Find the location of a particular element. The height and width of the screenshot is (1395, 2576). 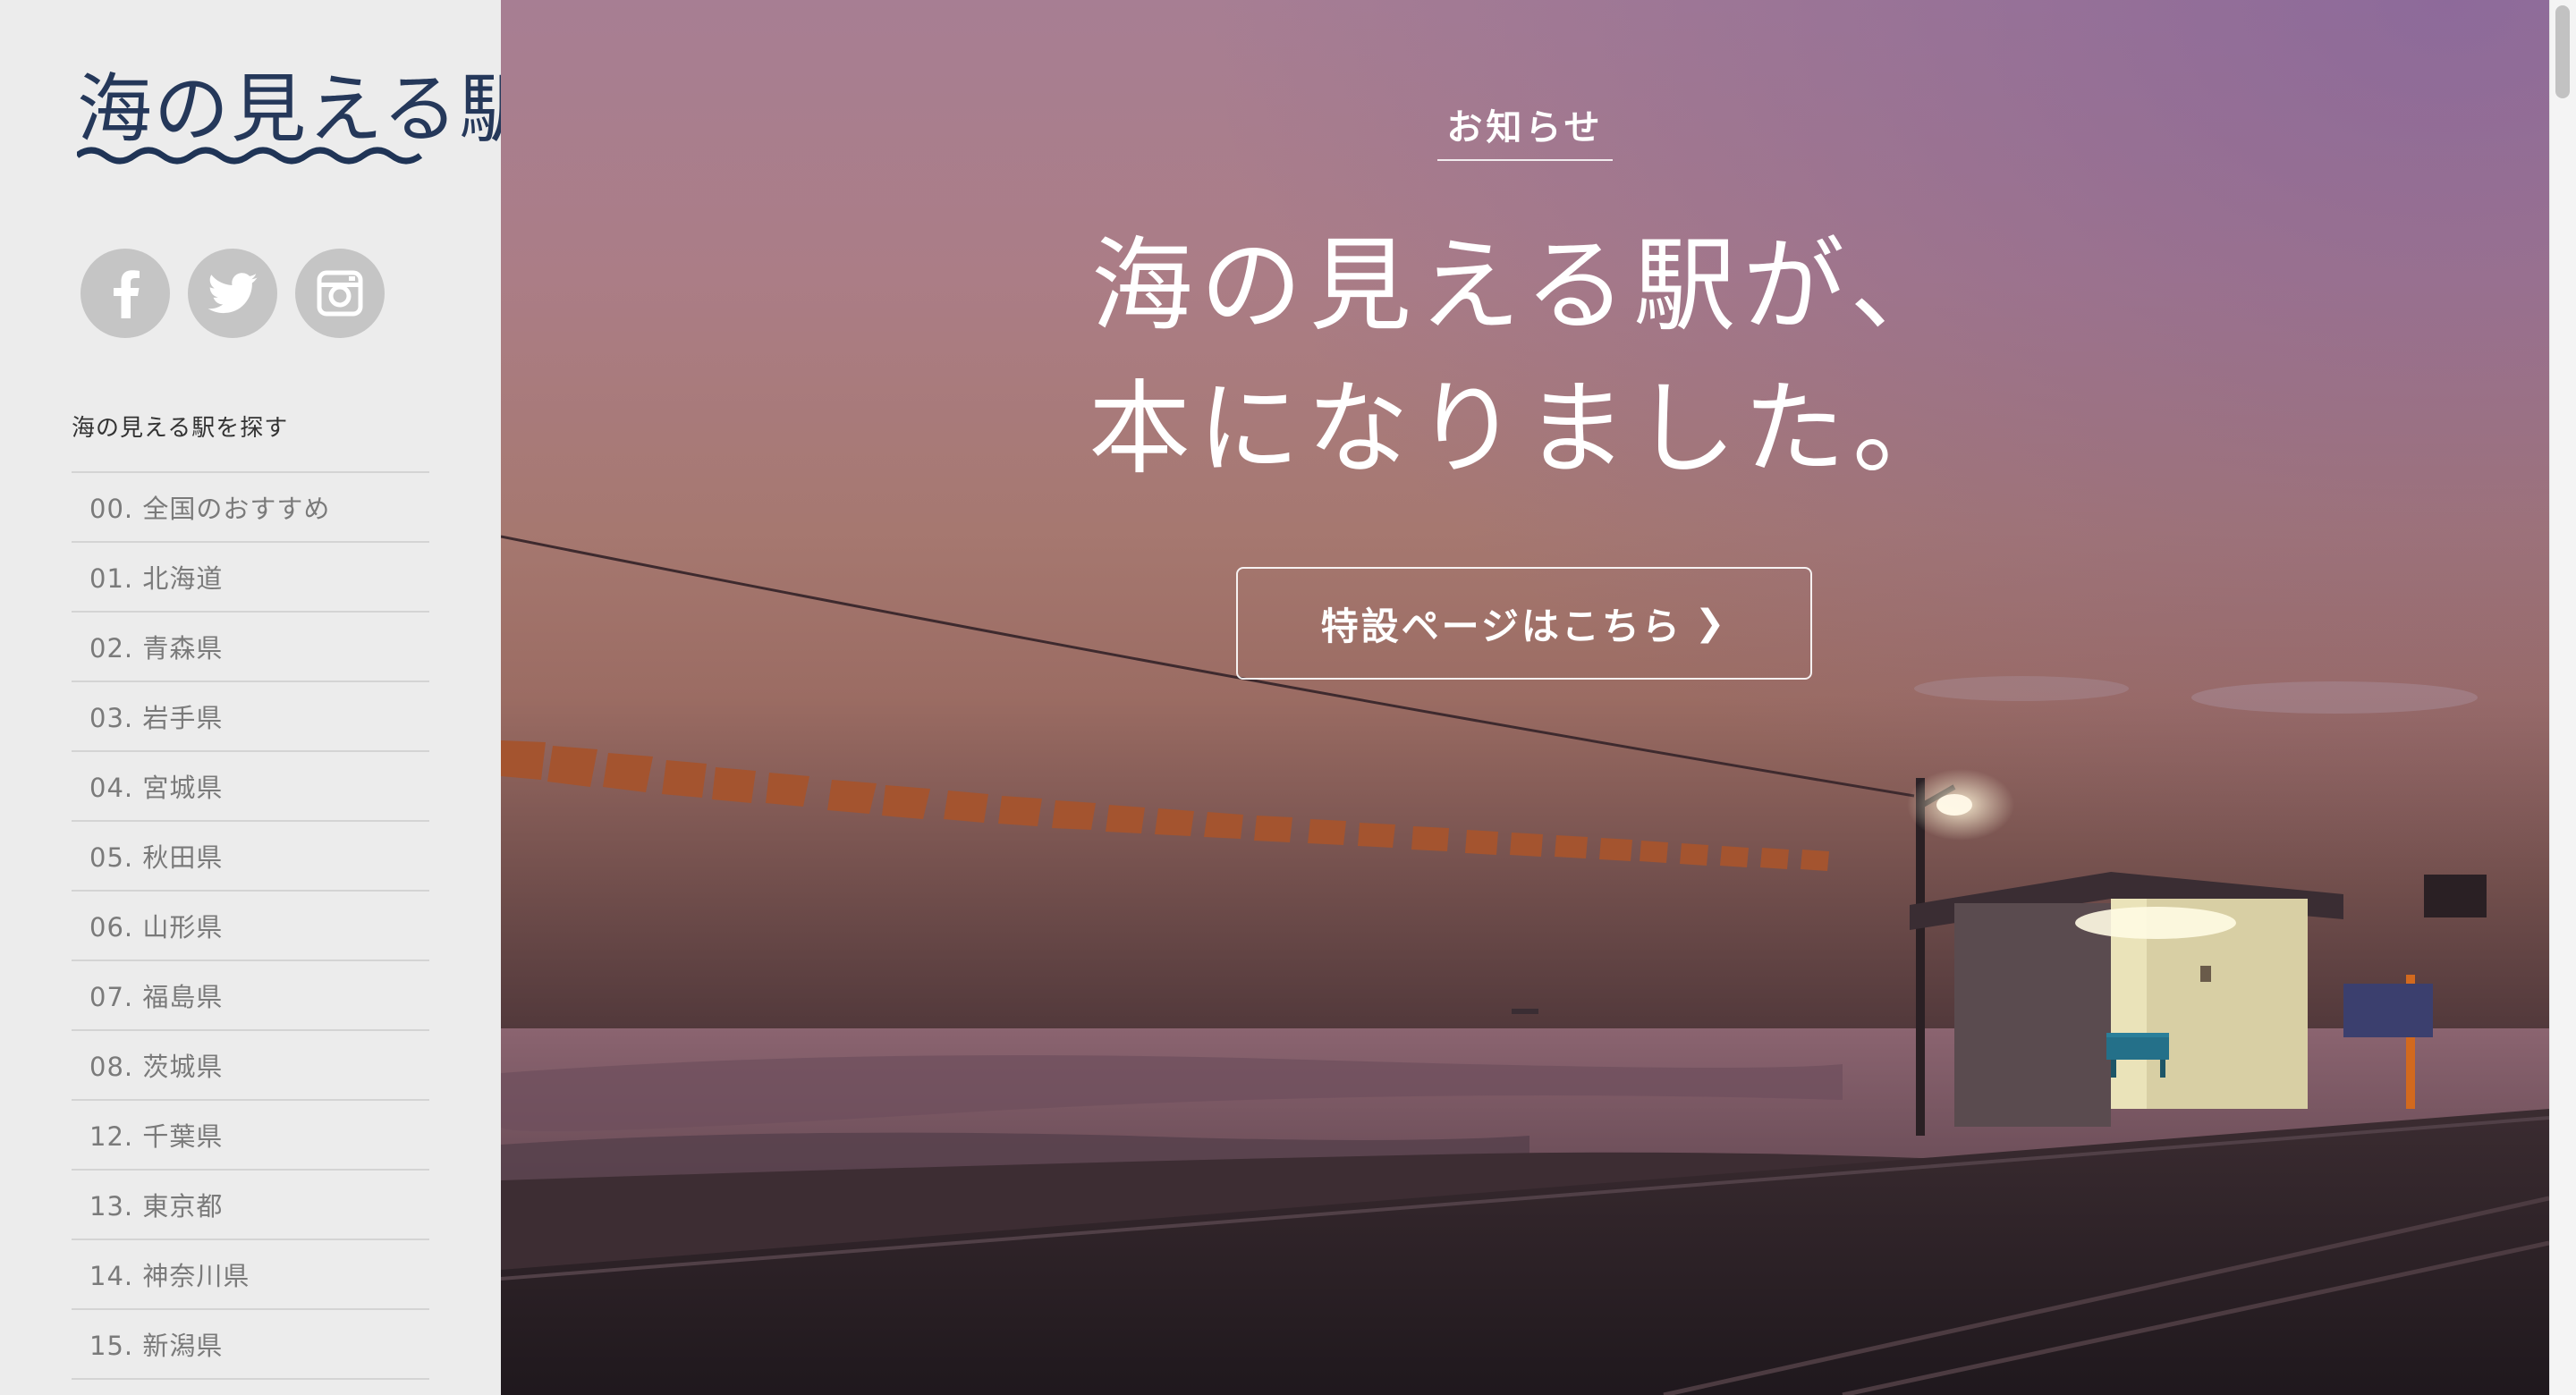

nav-item-07: 07. 福島県 is located at coordinates (250, 996).